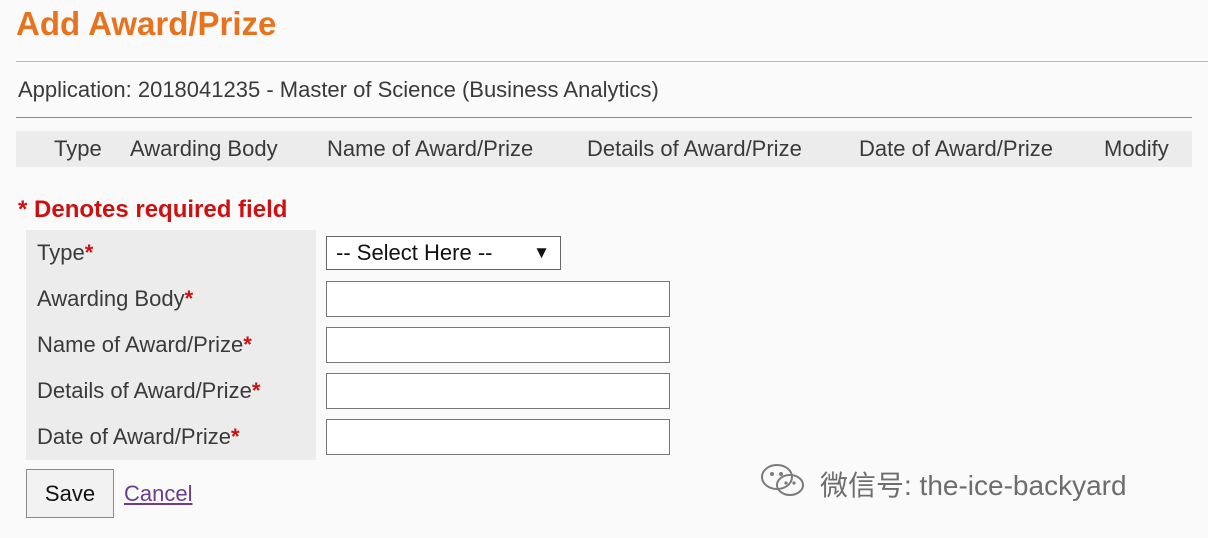 Image resolution: width=1208 pixels, height=538 pixels. Describe the element at coordinates (498, 345) in the screenshot. I see `award-name-input` at that location.